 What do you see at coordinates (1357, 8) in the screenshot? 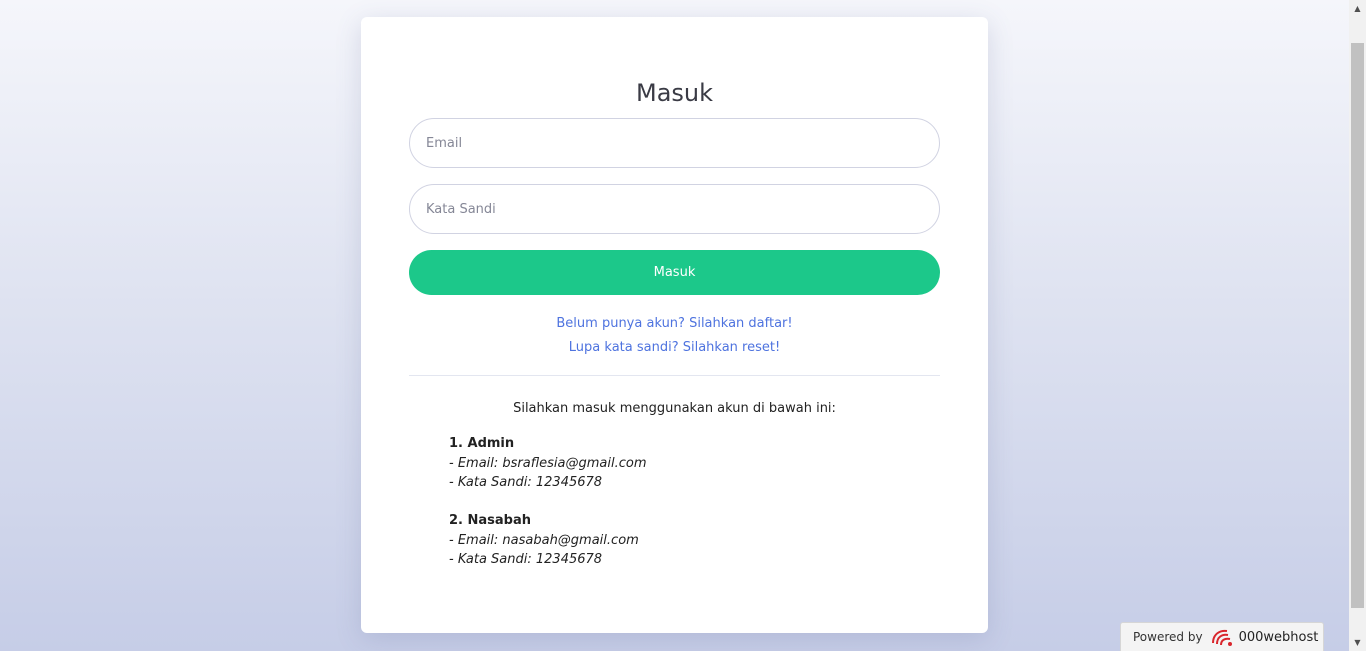
I see `scroll-up-arrow-icon: ▲` at bounding box center [1357, 8].